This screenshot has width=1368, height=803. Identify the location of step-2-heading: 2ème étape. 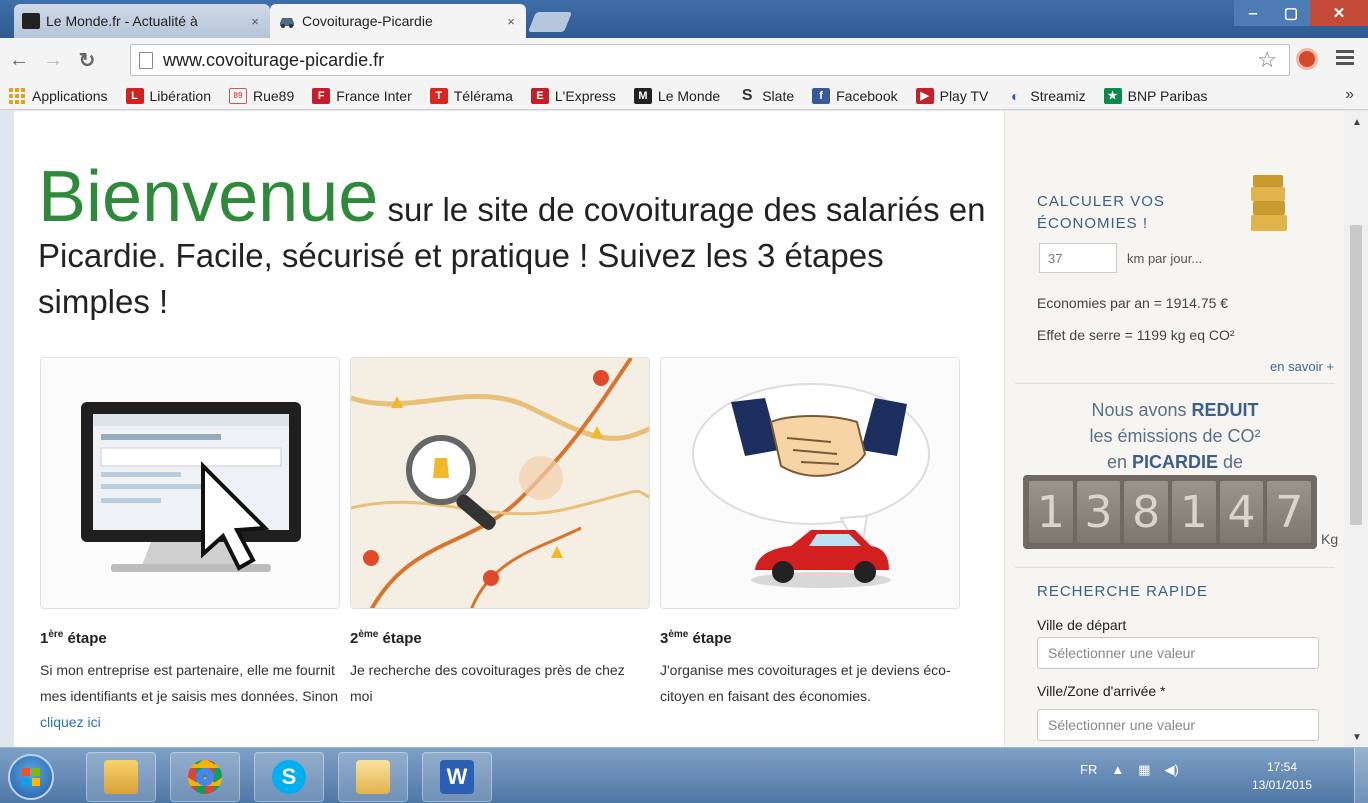
(386, 638).